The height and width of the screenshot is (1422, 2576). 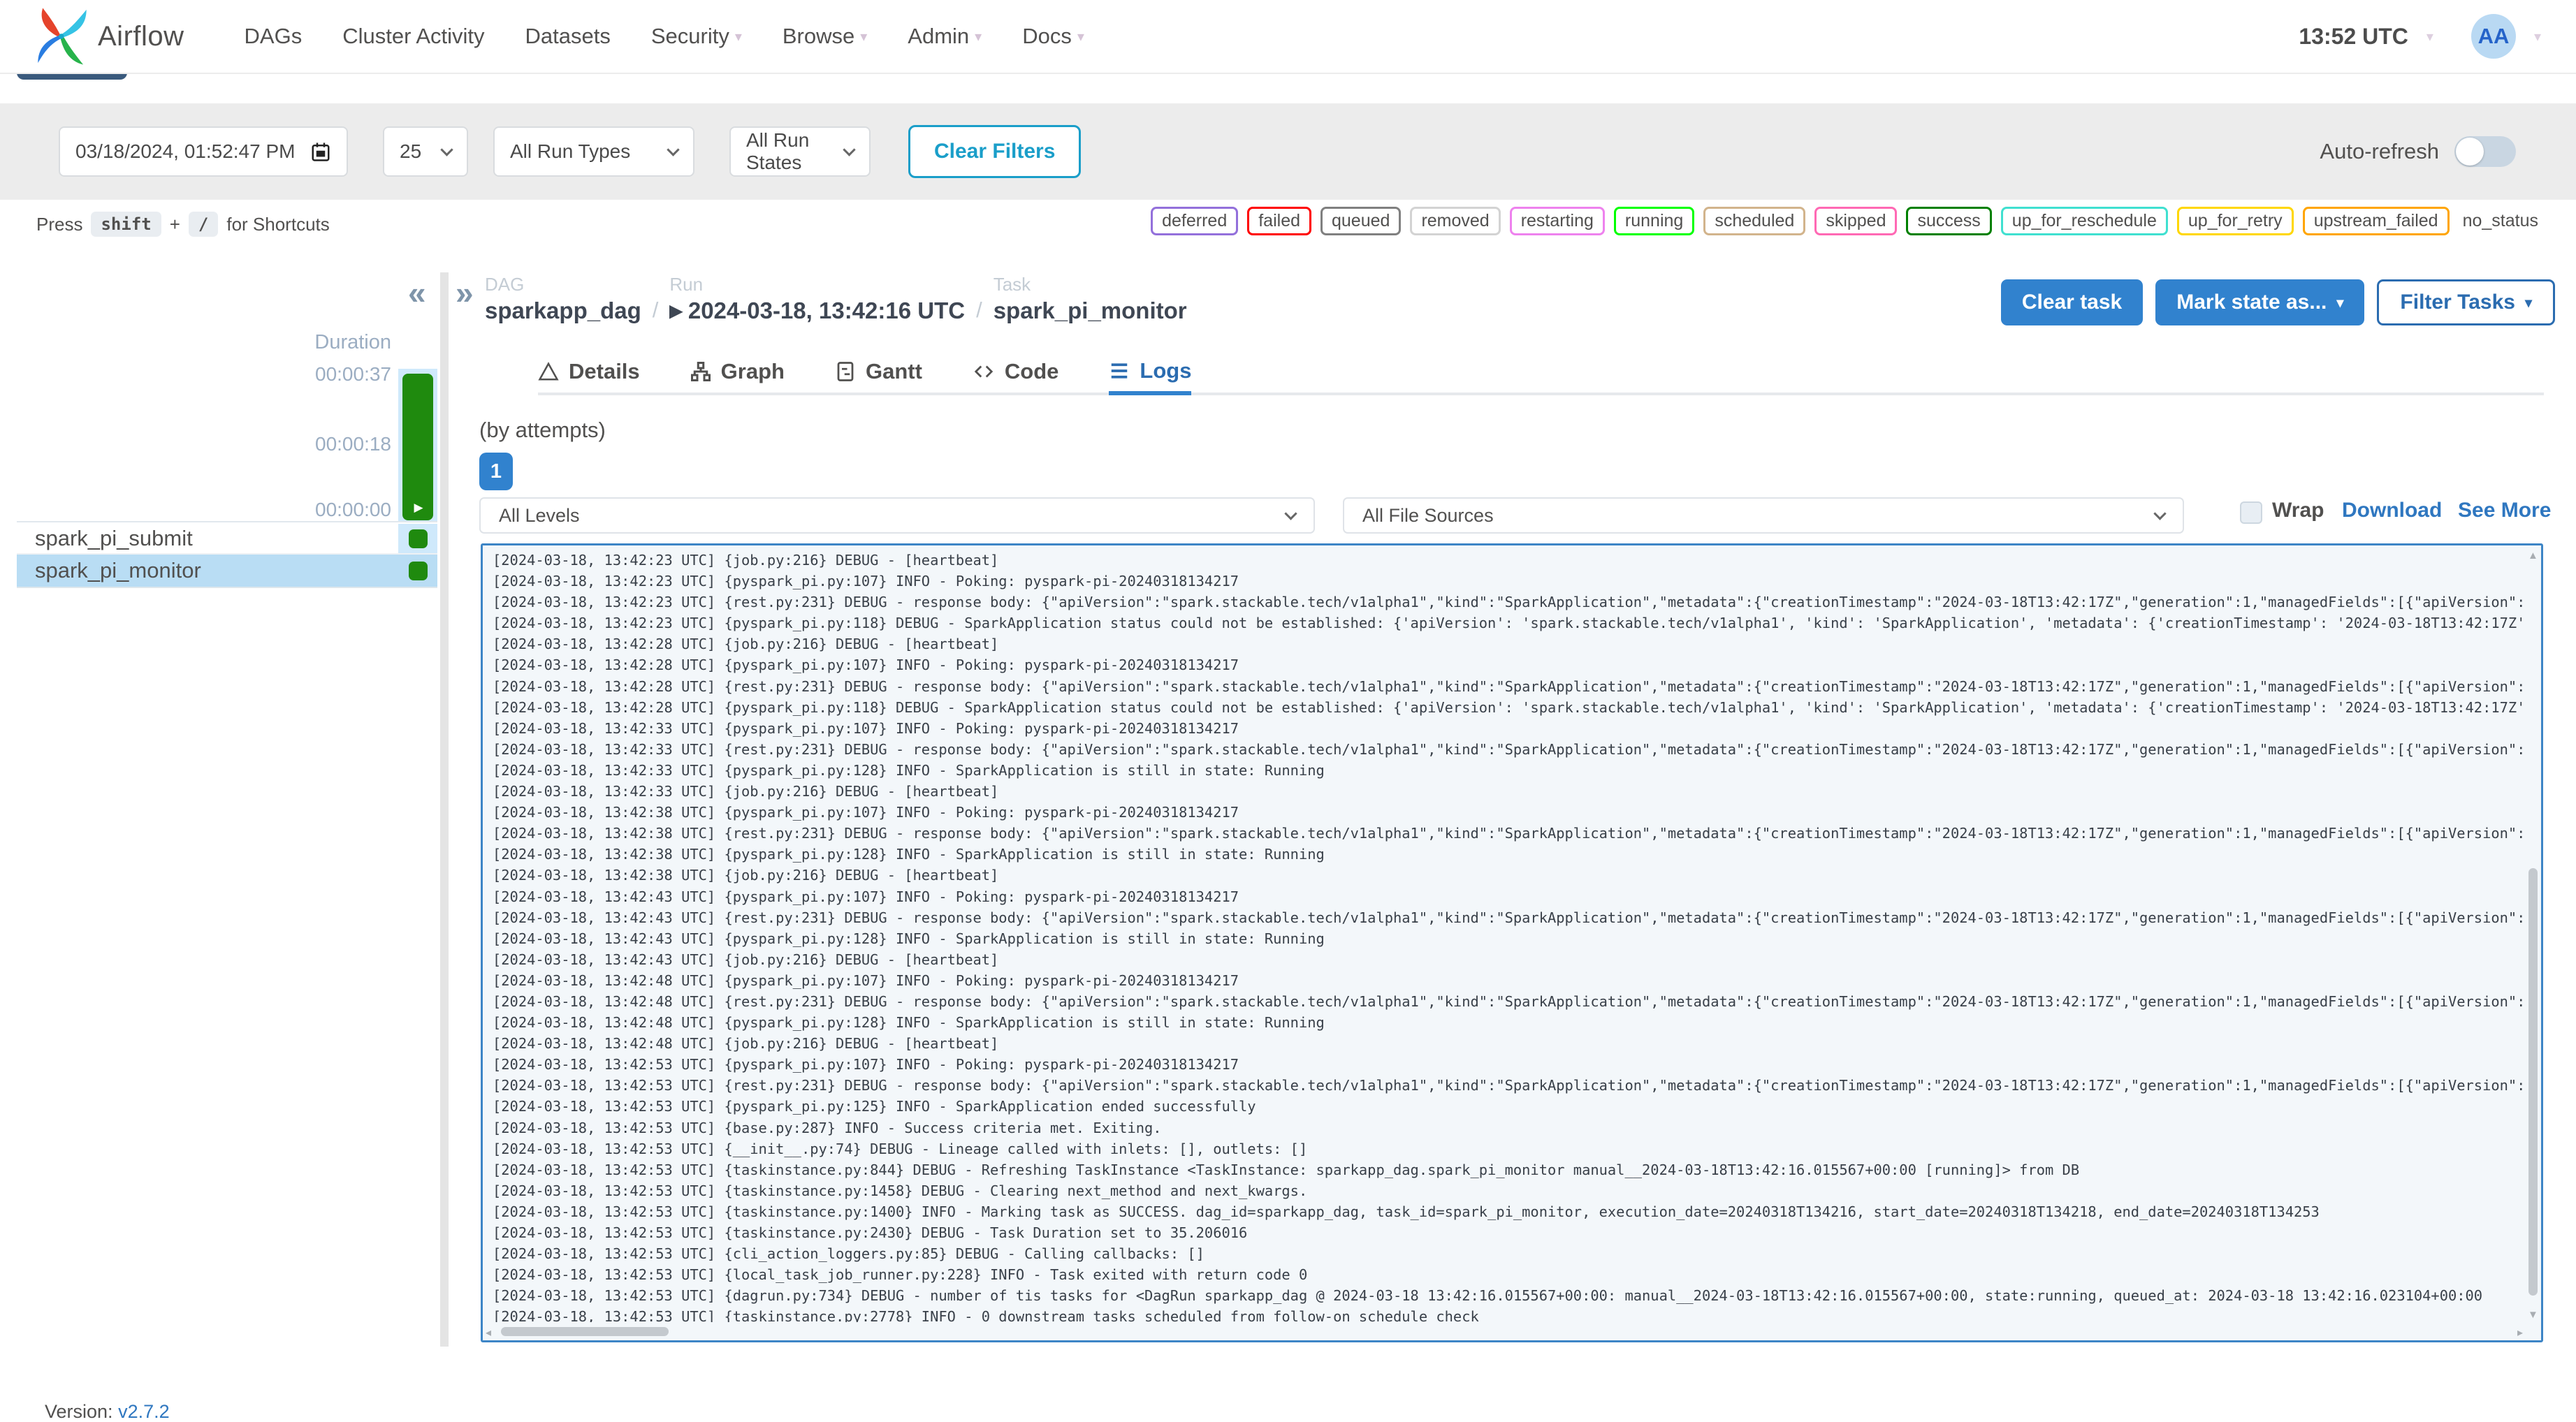 What do you see at coordinates (1150, 373) in the screenshot?
I see `tab-logs: Logs` at bounding box center [1150, 373].